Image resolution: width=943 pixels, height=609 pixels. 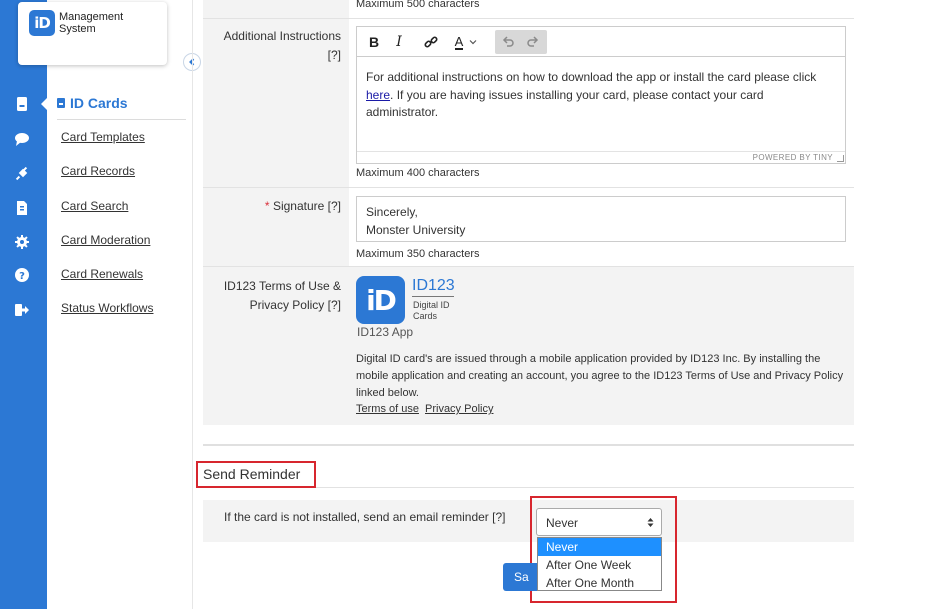 I want to click on send-reminder-heading: Send Reminder, so click(x=256, y=474).